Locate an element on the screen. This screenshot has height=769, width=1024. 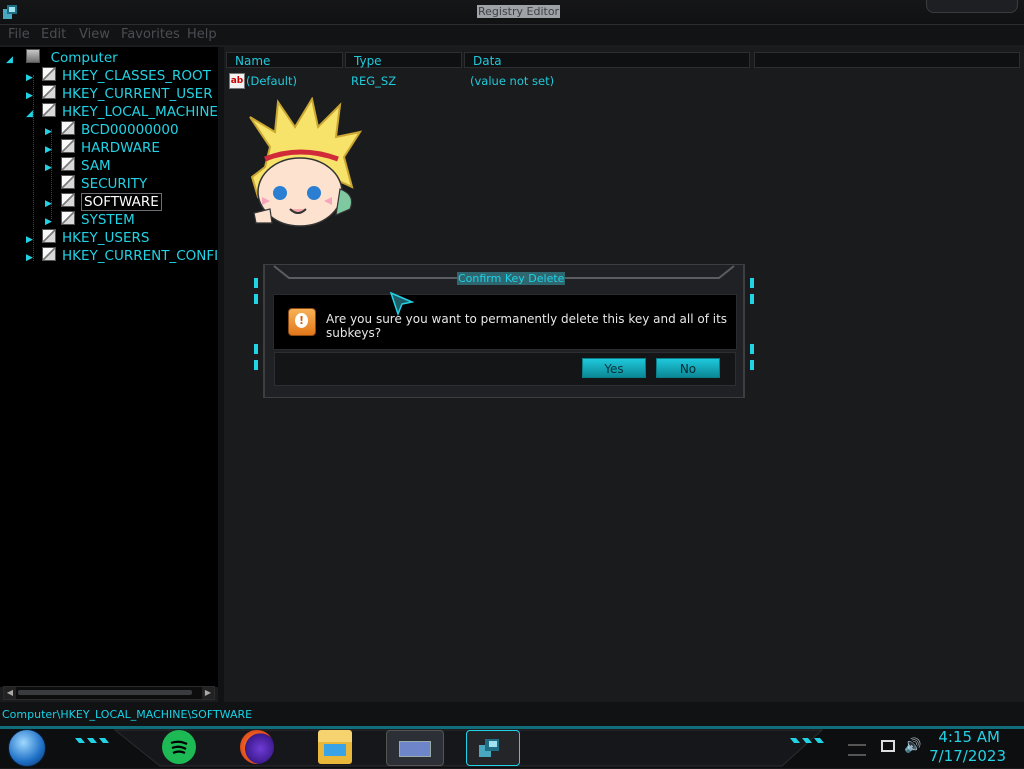
yes-button: Yes is located at coordinates (614, 368).